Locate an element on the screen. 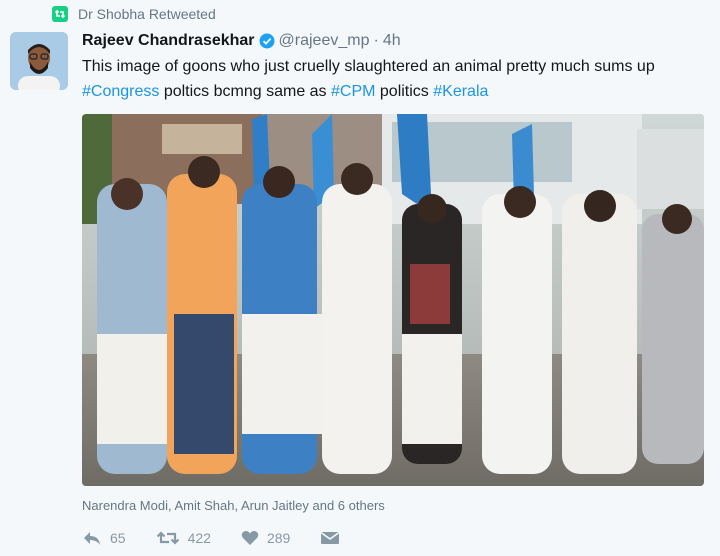 The height and width of the screenshot is (556, 720). retweeted-by-label: Dr Shobha Retweeted is located at coordinates (147, 14).